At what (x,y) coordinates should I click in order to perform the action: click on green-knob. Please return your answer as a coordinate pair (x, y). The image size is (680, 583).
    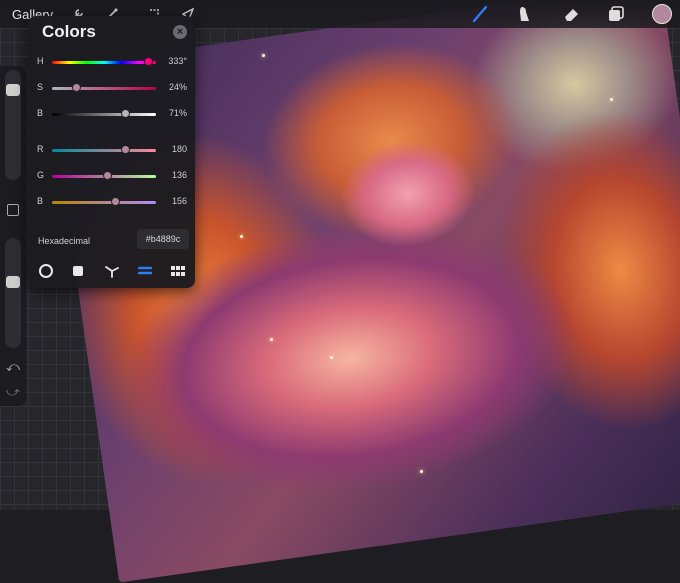
    Looking at the image, I should click on (107, 175).